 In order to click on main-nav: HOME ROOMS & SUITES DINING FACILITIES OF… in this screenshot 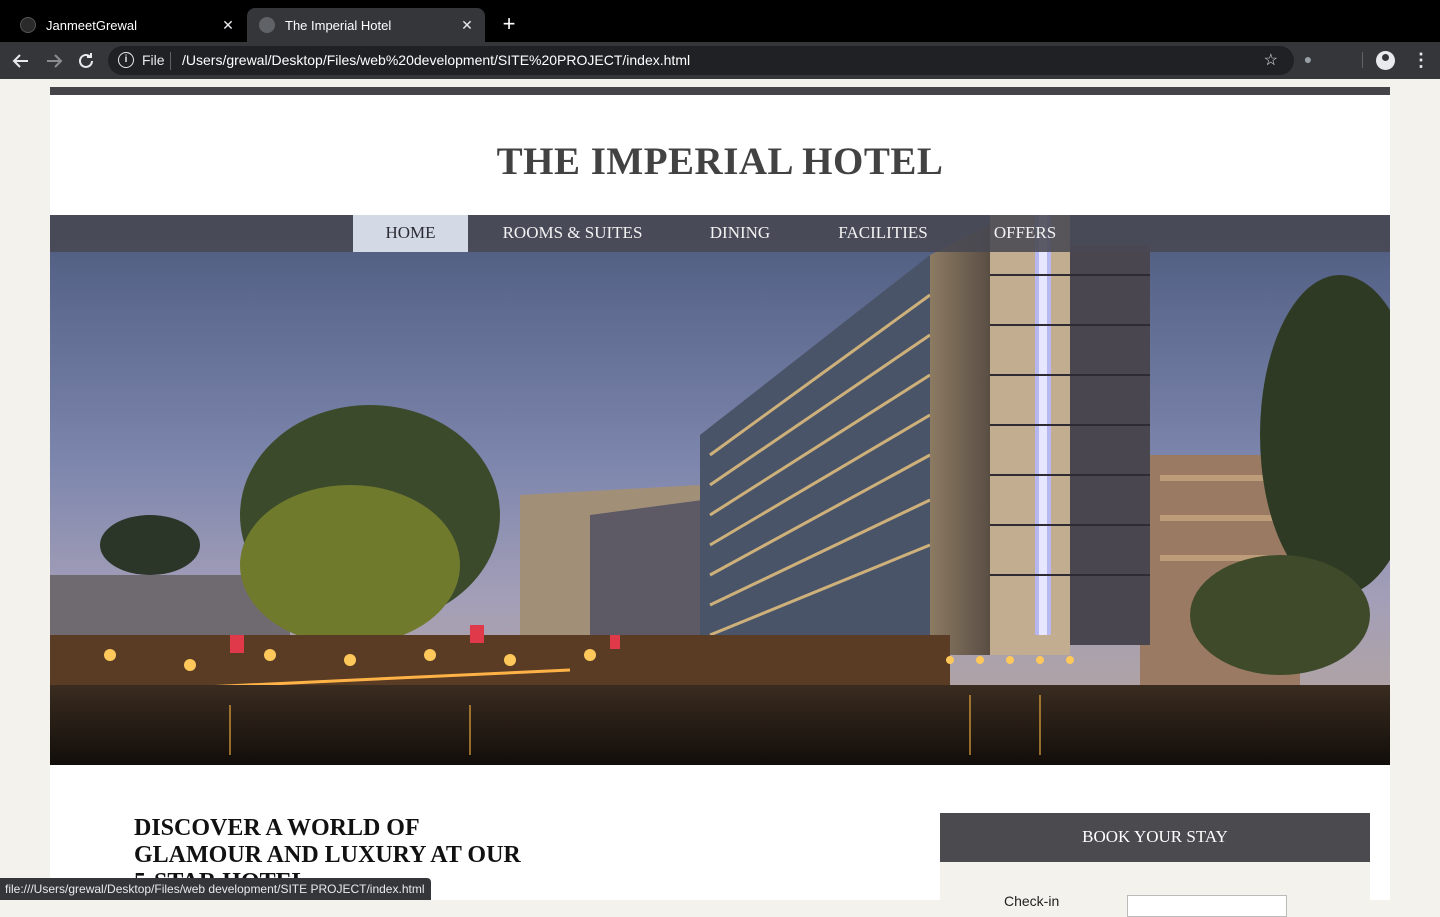, I will do `click(720, 233)`.